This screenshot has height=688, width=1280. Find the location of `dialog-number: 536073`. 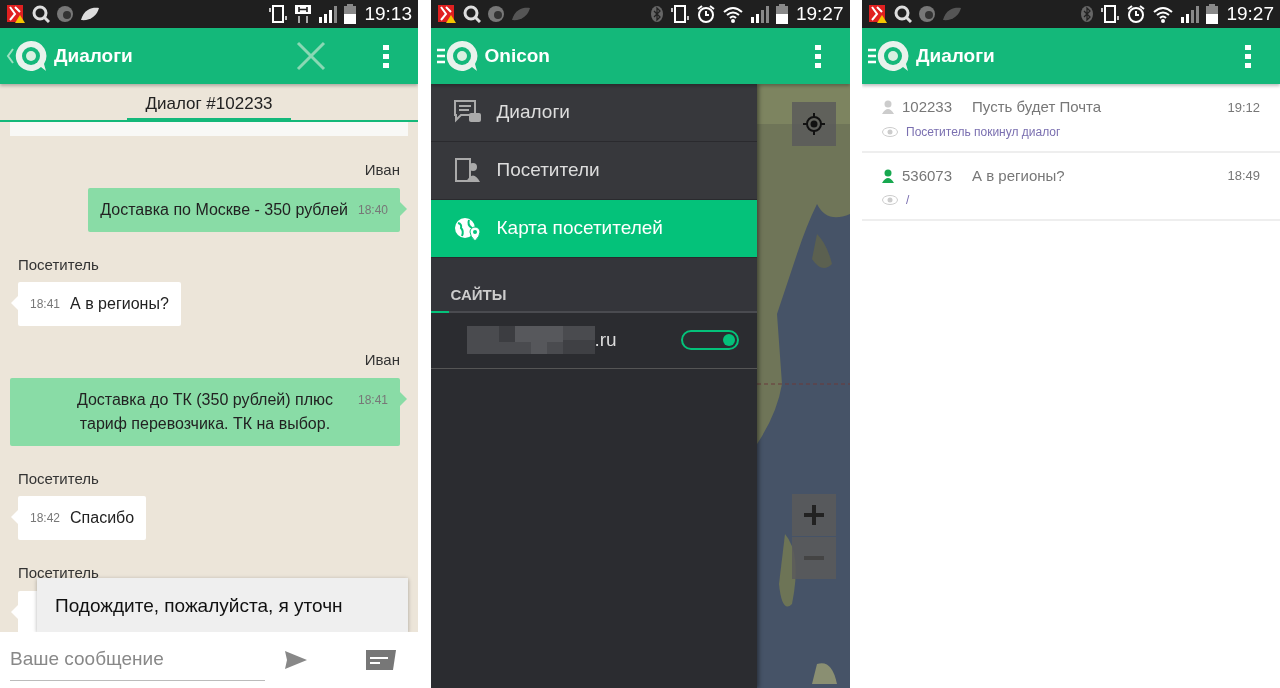

dialog-number: 536073 is located at coordinates (927, 175).